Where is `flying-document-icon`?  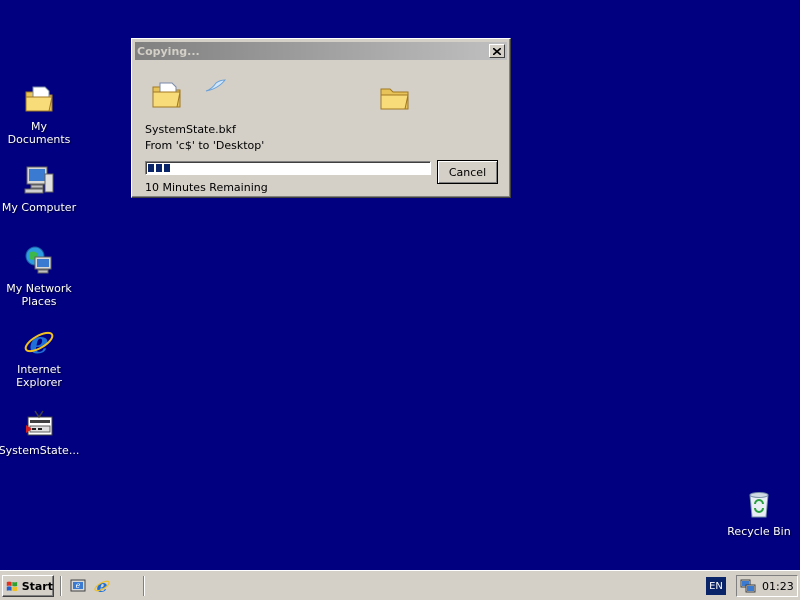
flying-document-icon is located at coordinates (215, 87).